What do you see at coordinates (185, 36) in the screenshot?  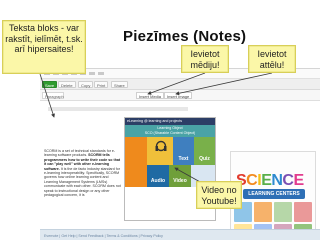 I see `page-title: Piezīmes (Notes)` at bounding box center [185, 36].